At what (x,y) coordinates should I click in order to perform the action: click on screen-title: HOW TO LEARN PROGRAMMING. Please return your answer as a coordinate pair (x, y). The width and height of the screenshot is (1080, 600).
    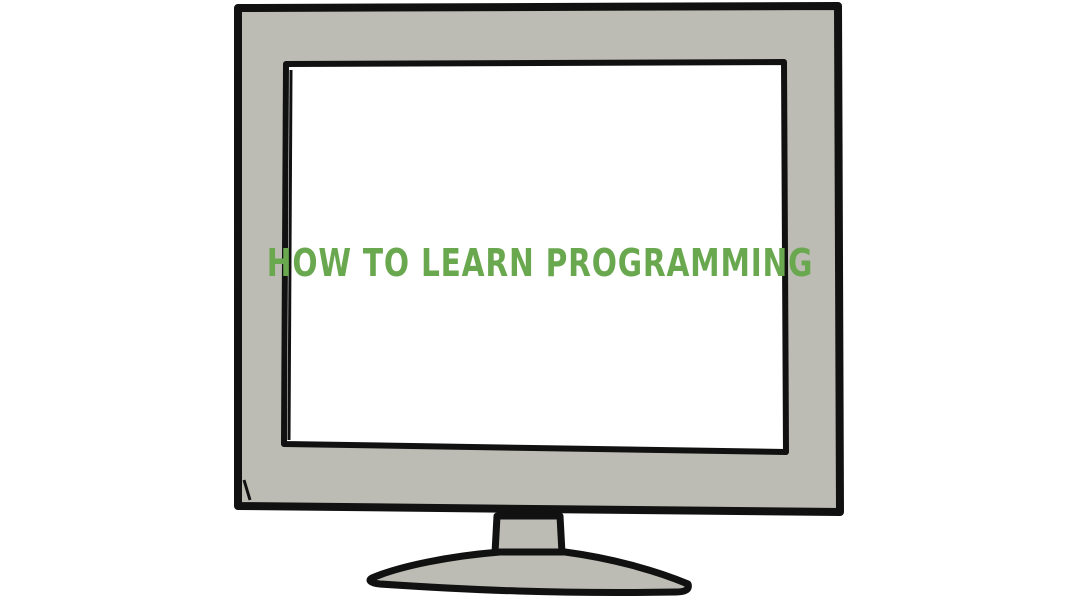
    Looking at the image, I should click on (540, 263).